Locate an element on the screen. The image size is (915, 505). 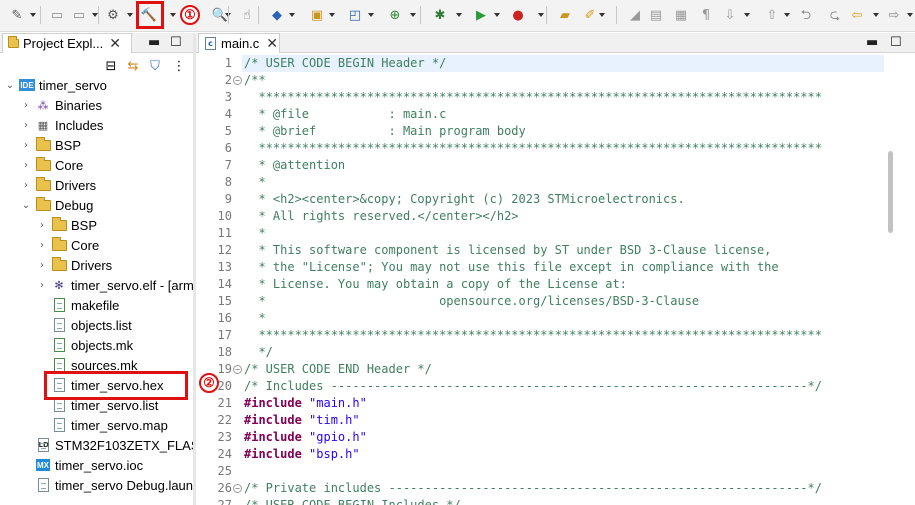
tree-item: › ⁂ Binaries is located at coordinates (61, 105).